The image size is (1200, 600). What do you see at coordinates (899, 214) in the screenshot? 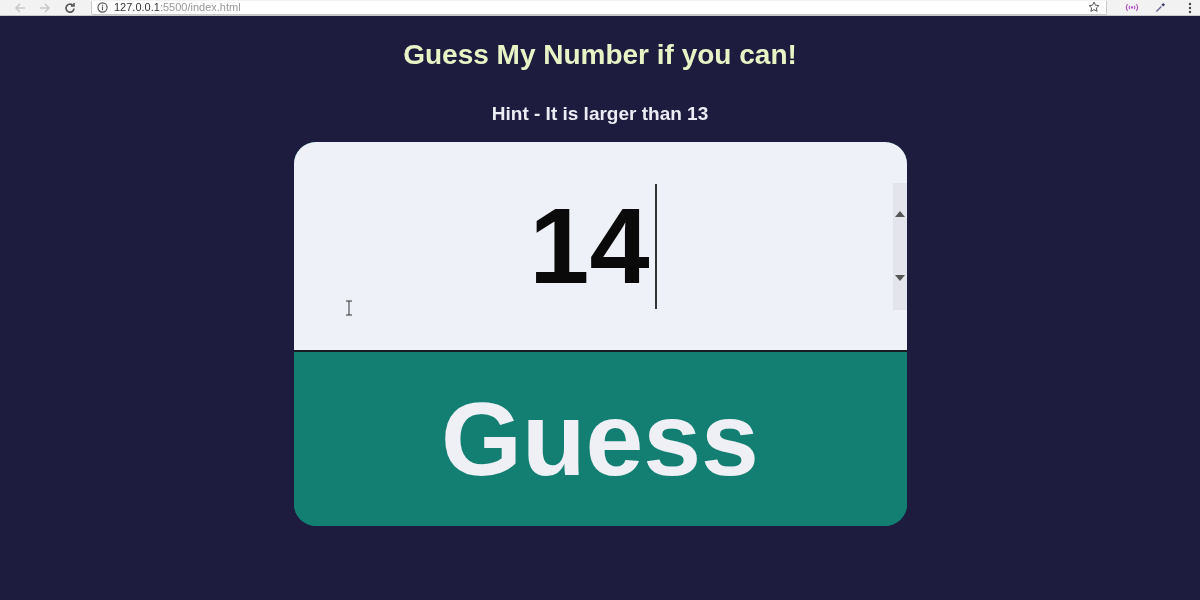
I see `up-triangle-icon` at bounding box center [899, 214].